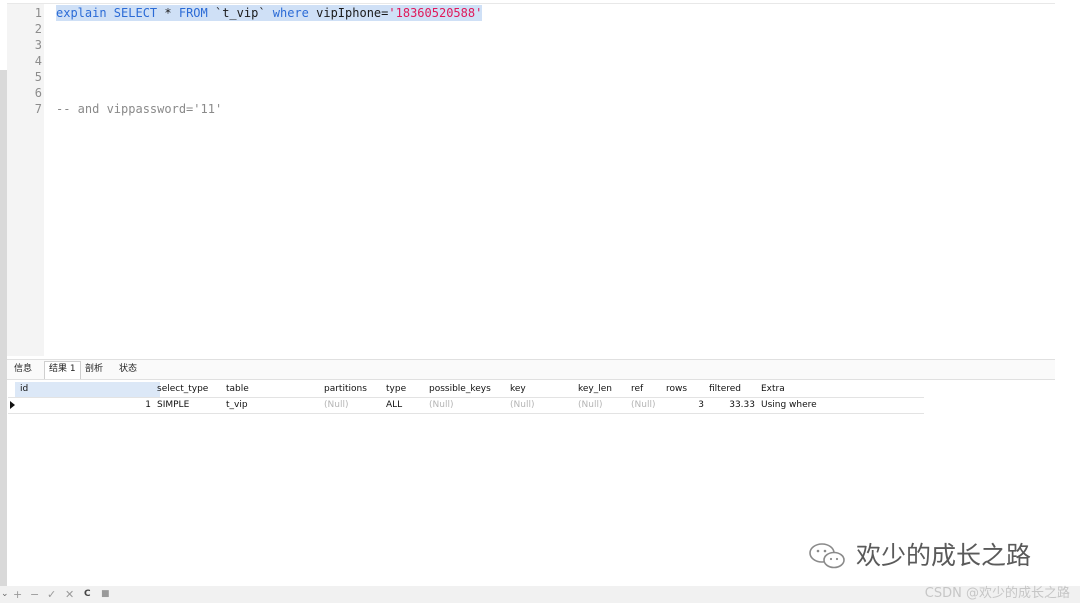  What do you see at coordinates (466, 397) in the screenshot?
I see `header-divider` at bounding box center [466, 397].